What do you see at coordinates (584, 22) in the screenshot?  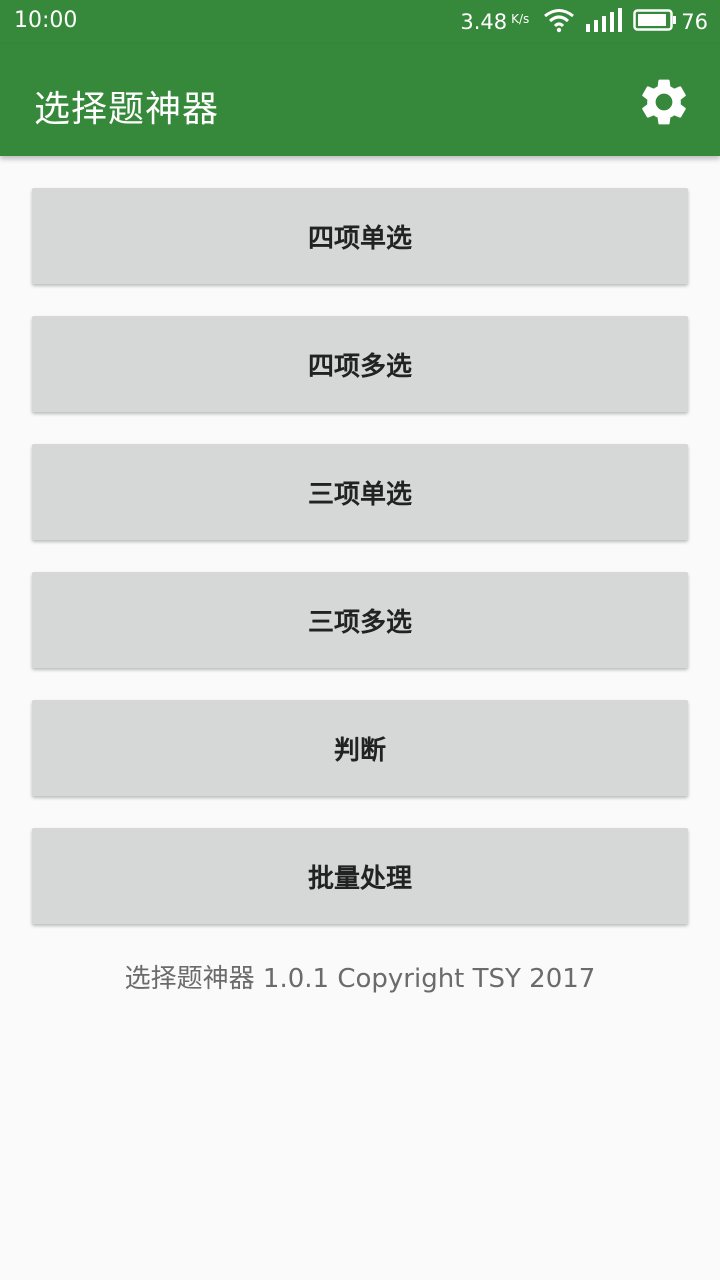 I see `status-indicators: 3.48 K/s 76` at bounding box center [584, 22].